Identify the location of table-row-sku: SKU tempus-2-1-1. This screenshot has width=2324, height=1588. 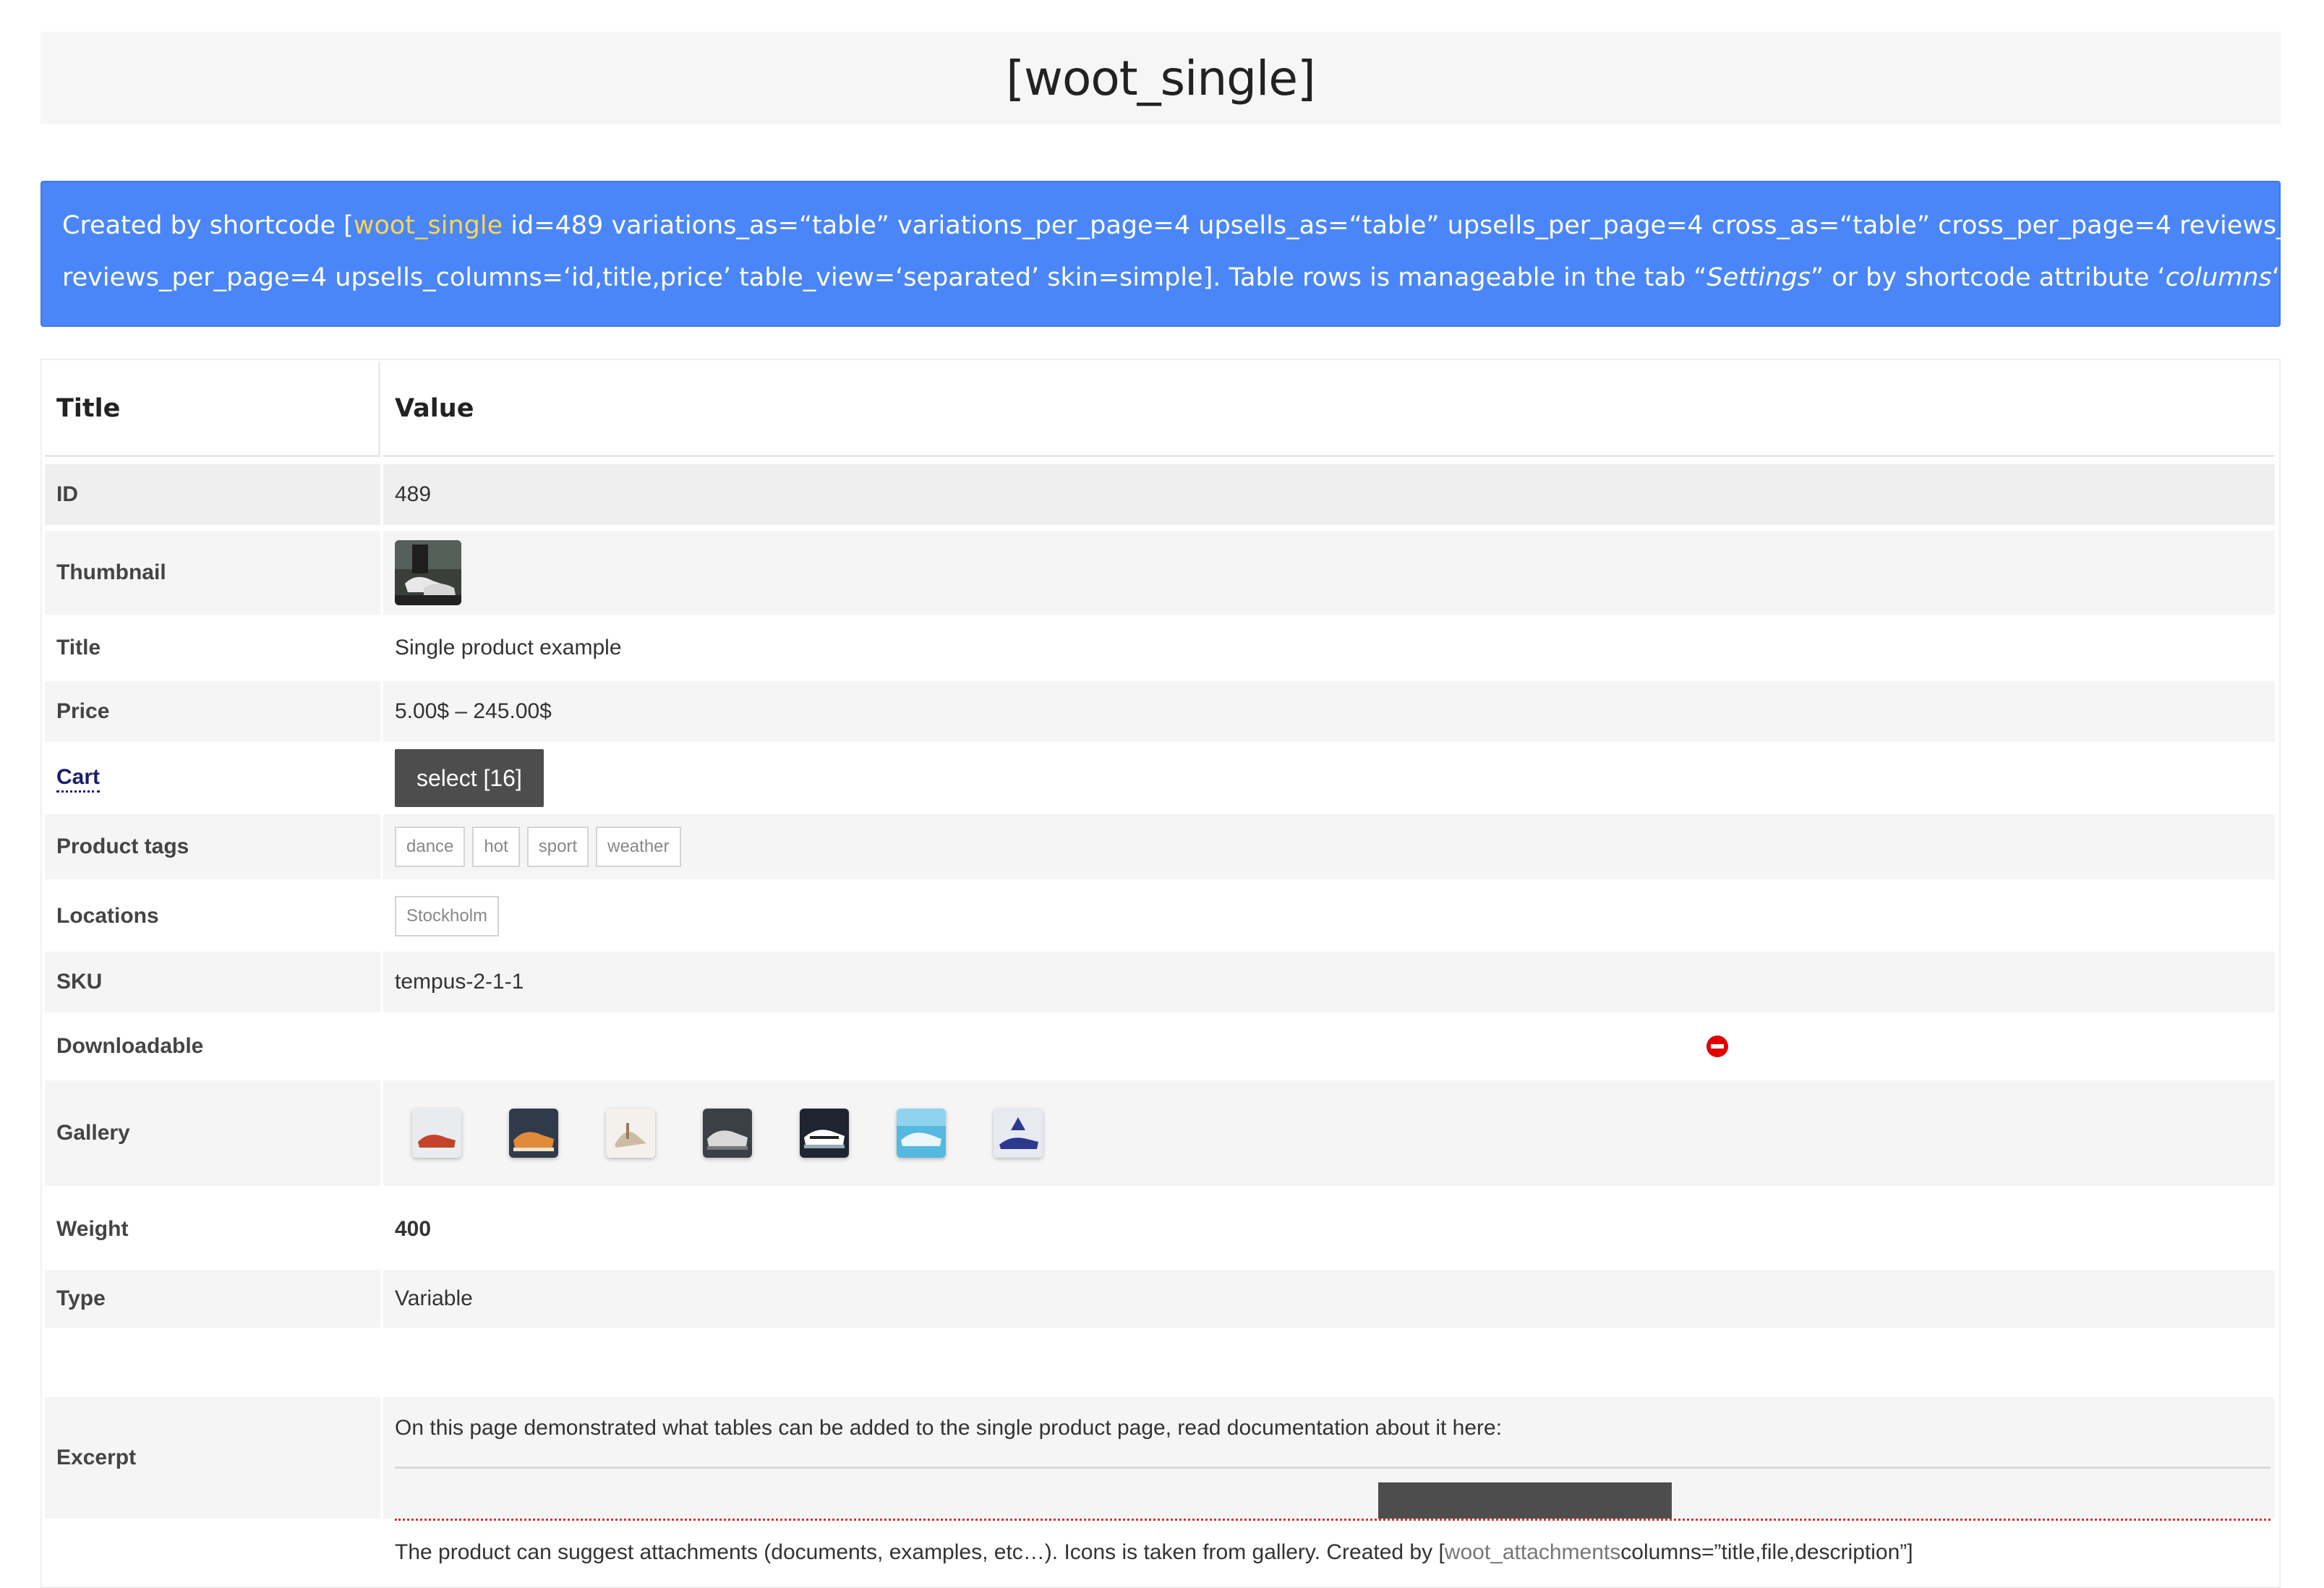
(1160, 982).